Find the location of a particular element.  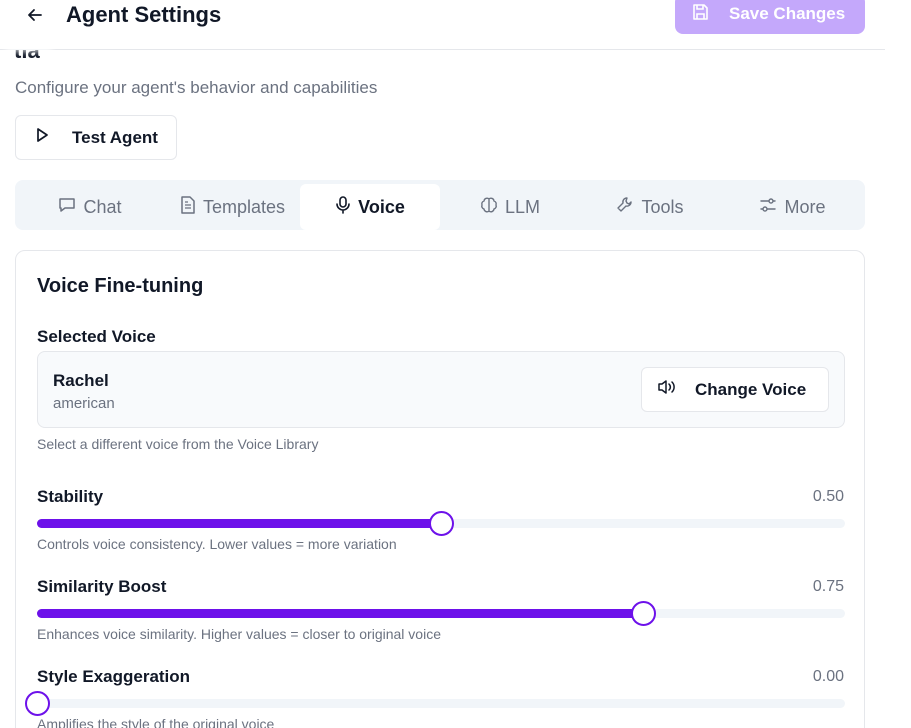

tab-chat-label: Chat is located at coordinates (102, 207).